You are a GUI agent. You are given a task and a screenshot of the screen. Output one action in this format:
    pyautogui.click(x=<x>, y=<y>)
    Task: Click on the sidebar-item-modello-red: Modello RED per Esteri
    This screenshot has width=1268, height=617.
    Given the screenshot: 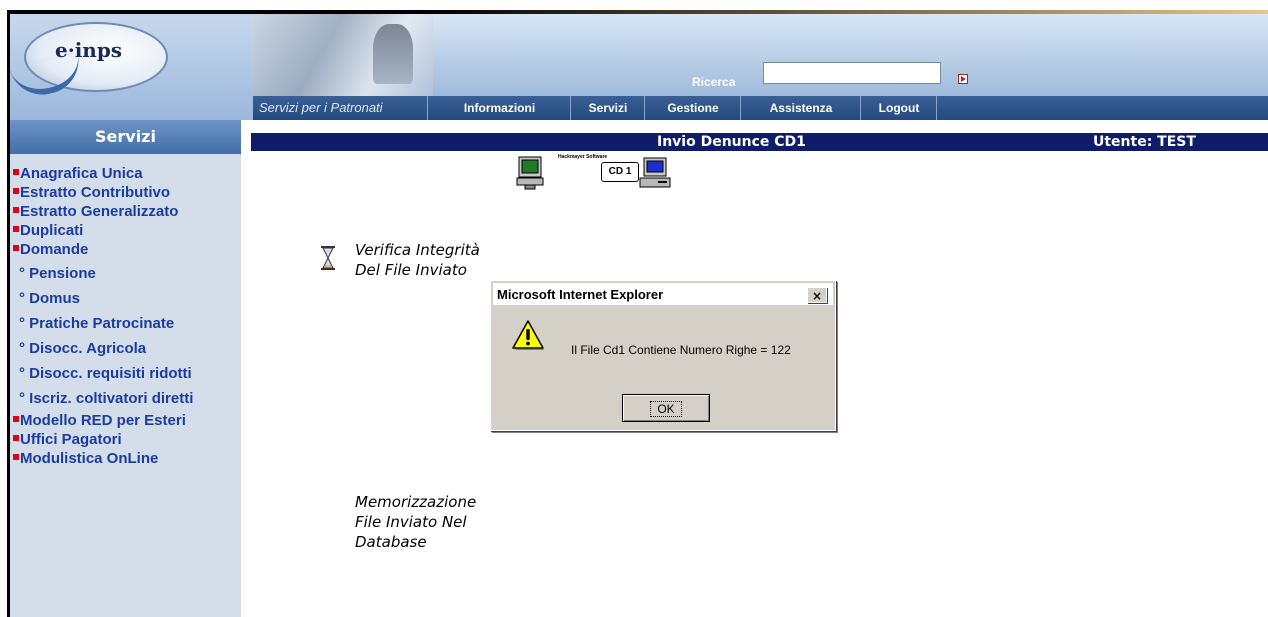 What is the action you would take?
    pyautogui.click(x=127, y=420)
    